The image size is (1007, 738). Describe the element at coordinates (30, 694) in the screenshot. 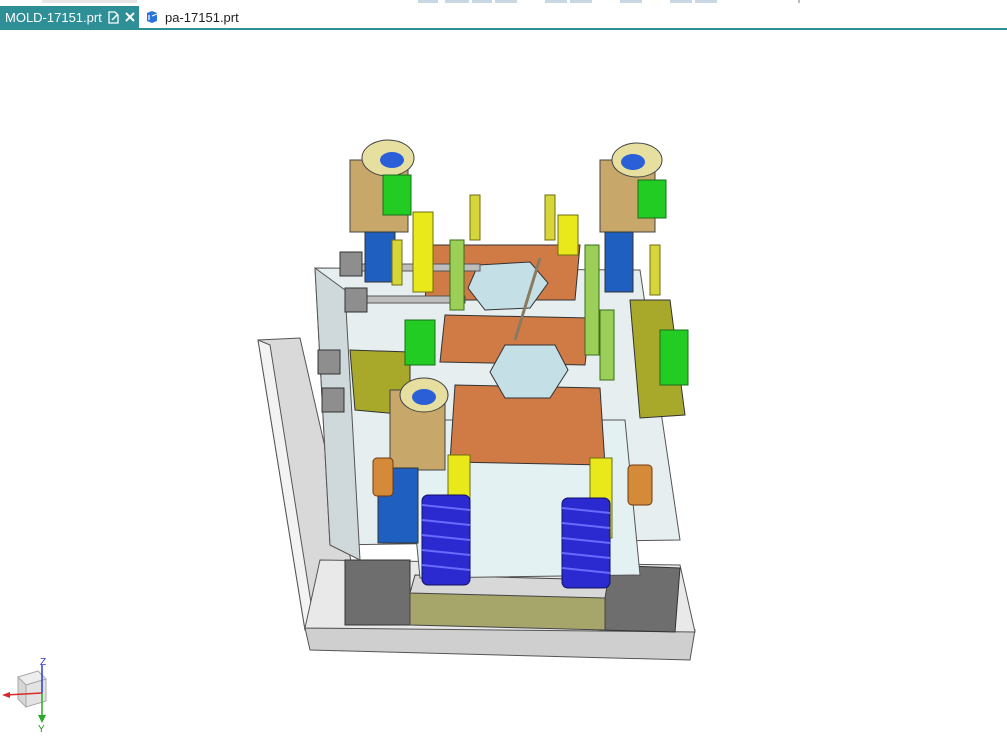

I see `view-triad: Z Y` at that location.